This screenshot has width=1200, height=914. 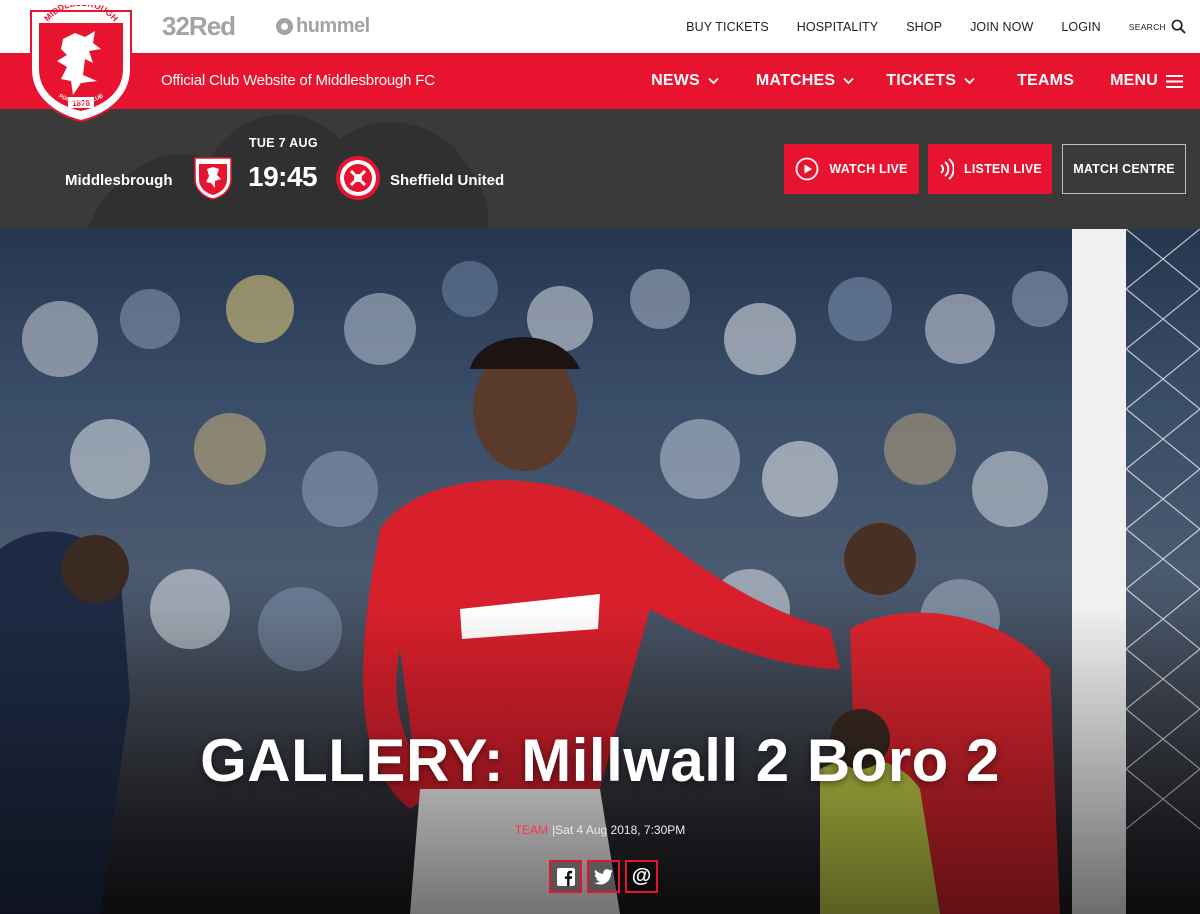 I want to click on nav-matches-label: MATCHES, so click(x=795, y=80).